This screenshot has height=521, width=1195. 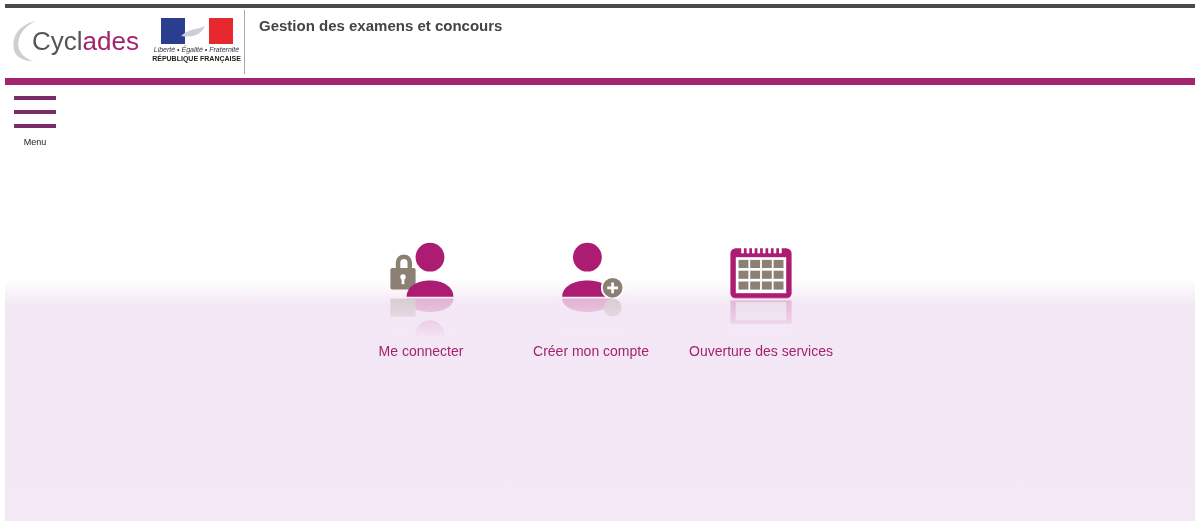 I want to click on service-link: Me connecter, so click(x=421, y=381).